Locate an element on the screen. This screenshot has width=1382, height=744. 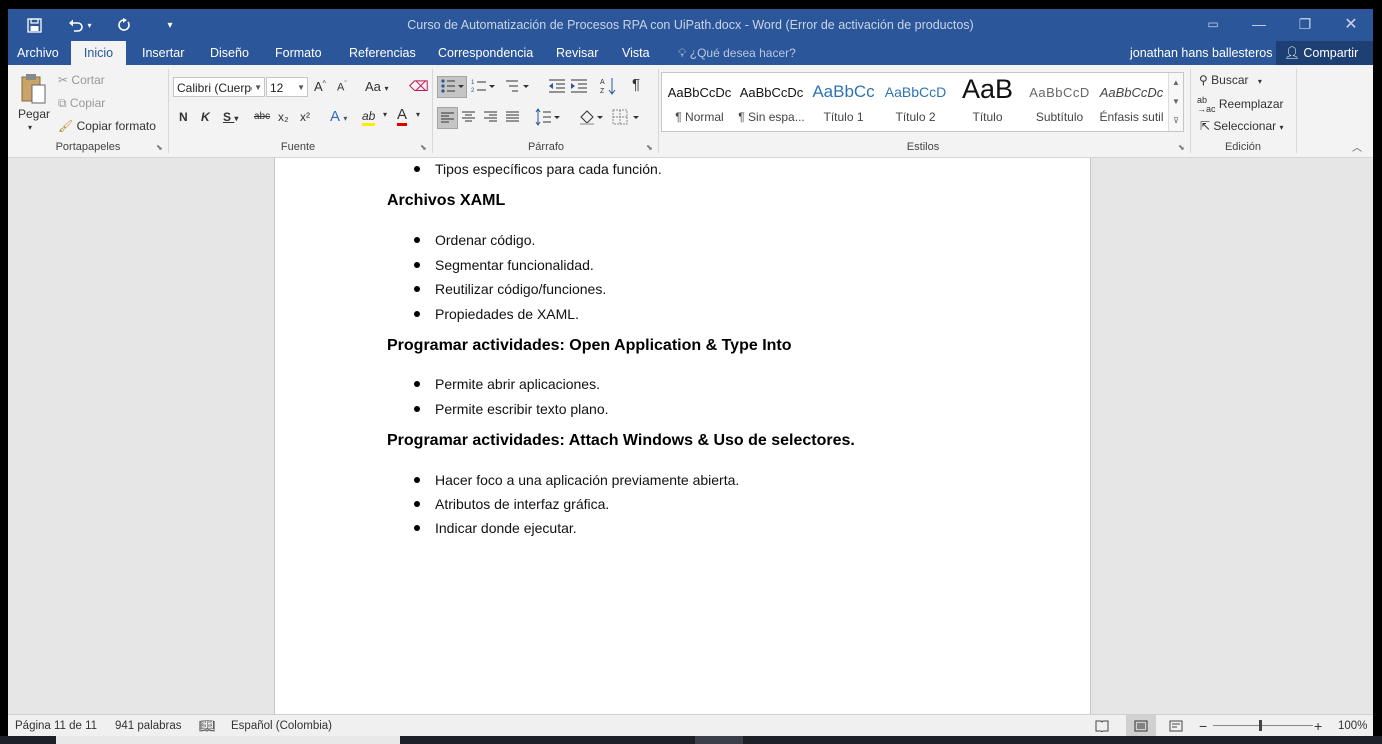
bullets-button is located at coordinates (452, 87).